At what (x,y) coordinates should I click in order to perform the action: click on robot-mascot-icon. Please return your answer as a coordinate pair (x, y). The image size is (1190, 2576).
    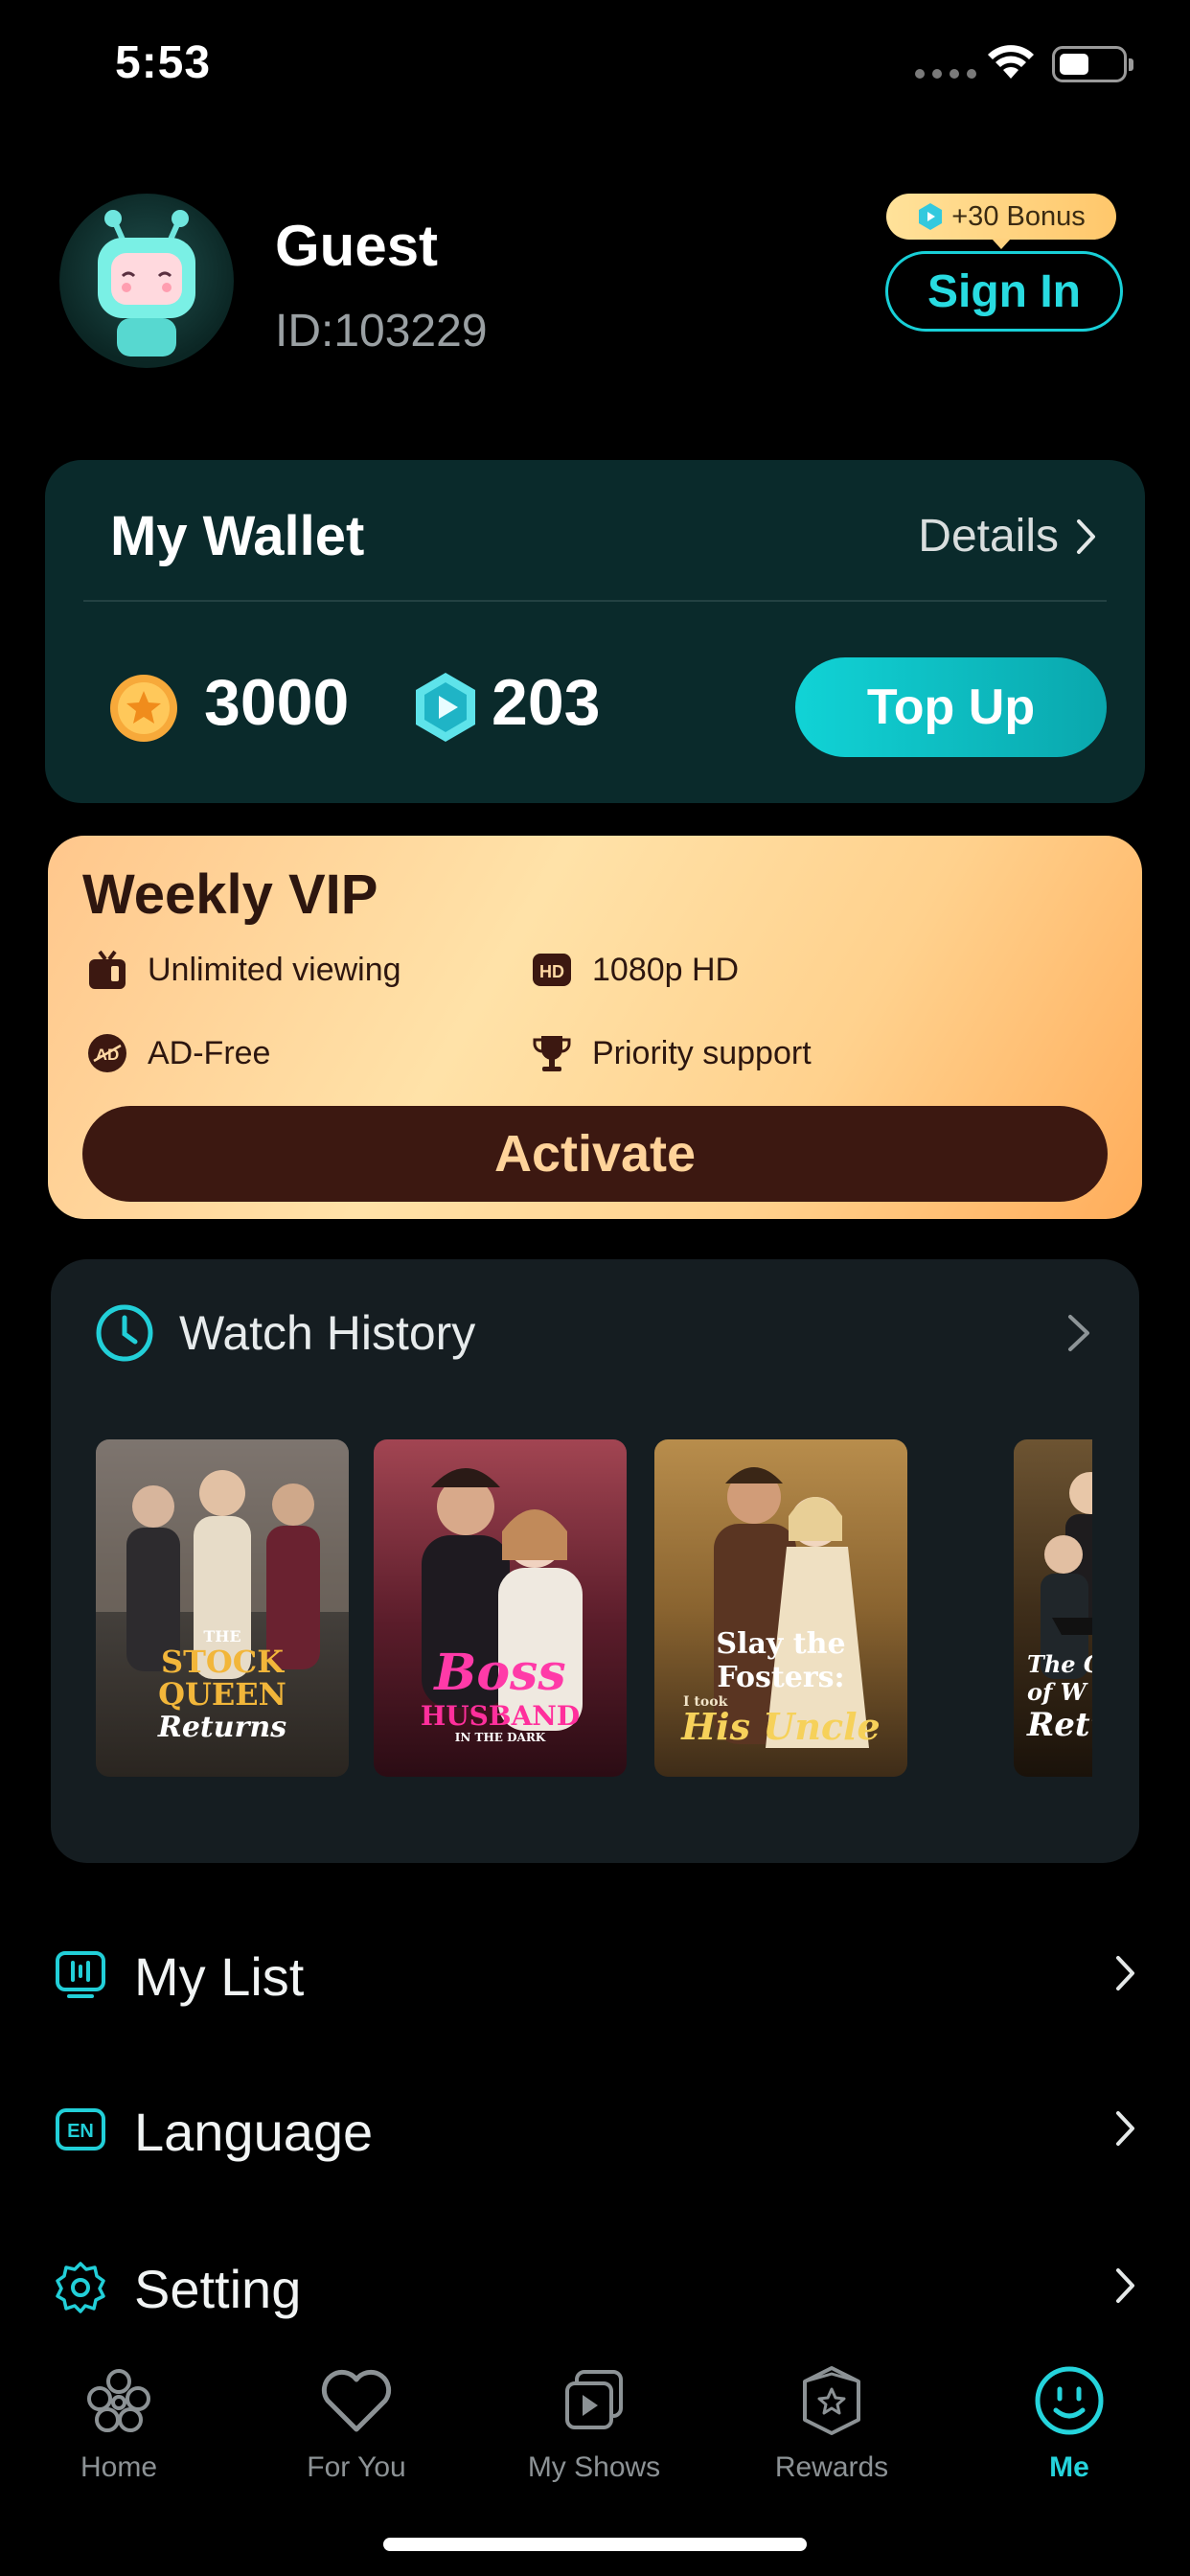
    Looking at the image, I should click on (147, 283).